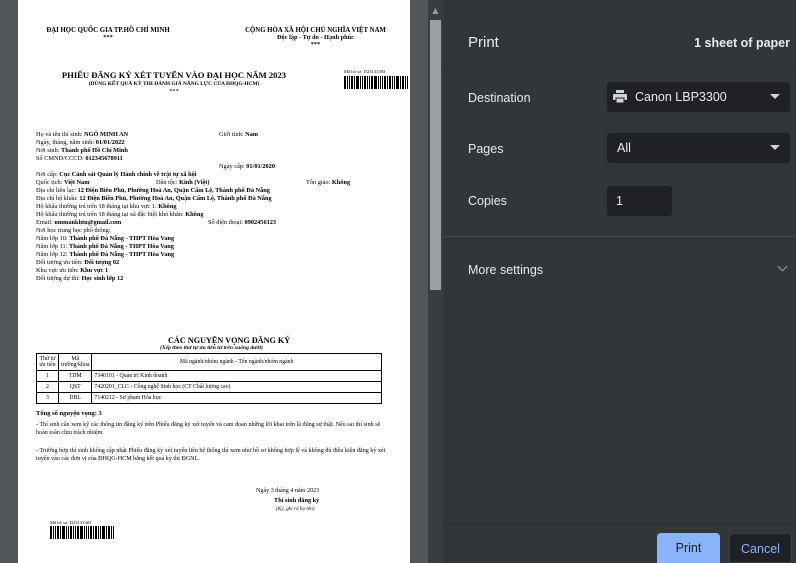 The height and width of the screenshot is (563, 796). Describe the element at coordinates (236, 376) in the screenshot. I see `table-cell: 7340101 - Quản trị Kinh doanh` at that location.